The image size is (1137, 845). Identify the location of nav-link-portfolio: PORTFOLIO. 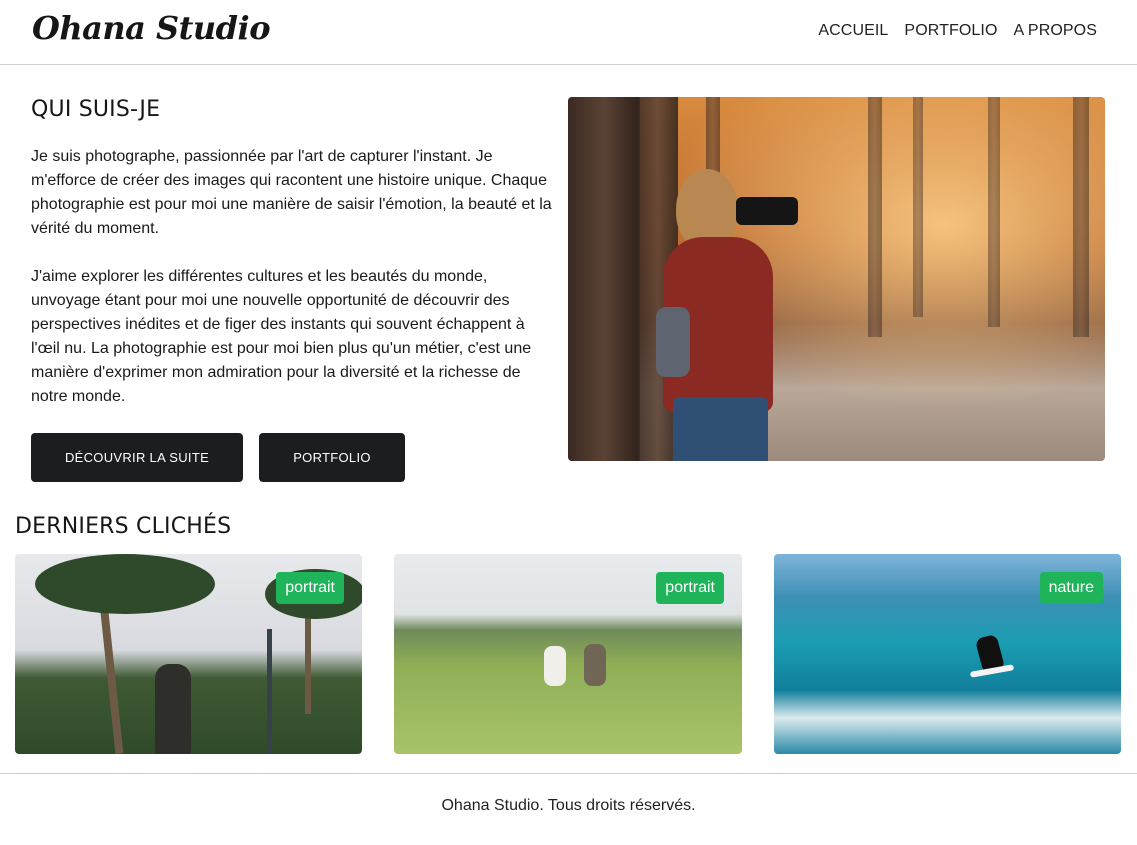
(950, 31).